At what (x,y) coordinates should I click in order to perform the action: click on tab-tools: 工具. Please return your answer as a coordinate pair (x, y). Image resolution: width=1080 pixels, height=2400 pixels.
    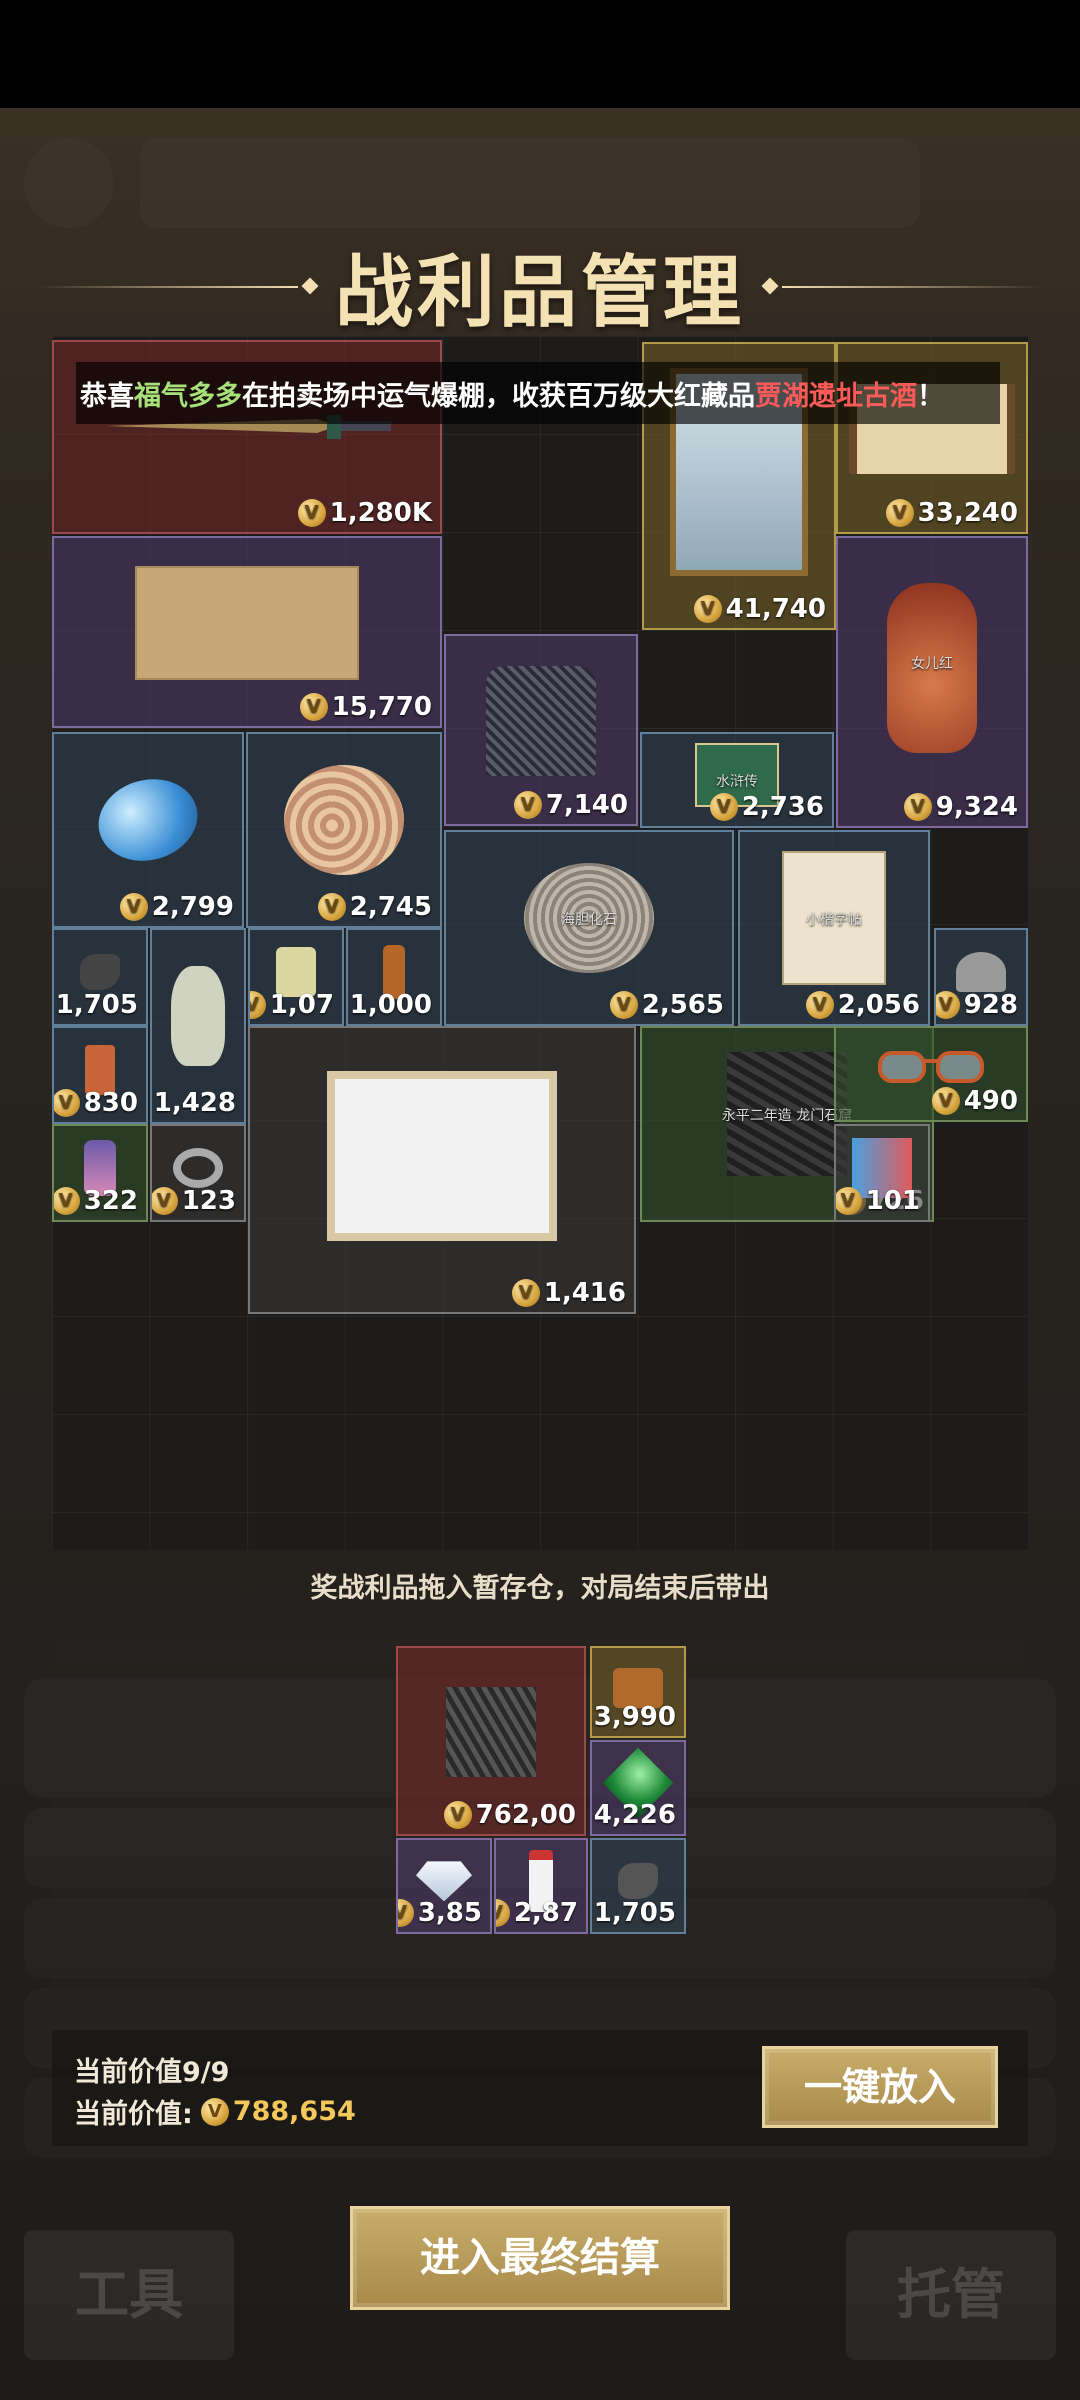
    Looking at the image, I should click on (129, 2295).